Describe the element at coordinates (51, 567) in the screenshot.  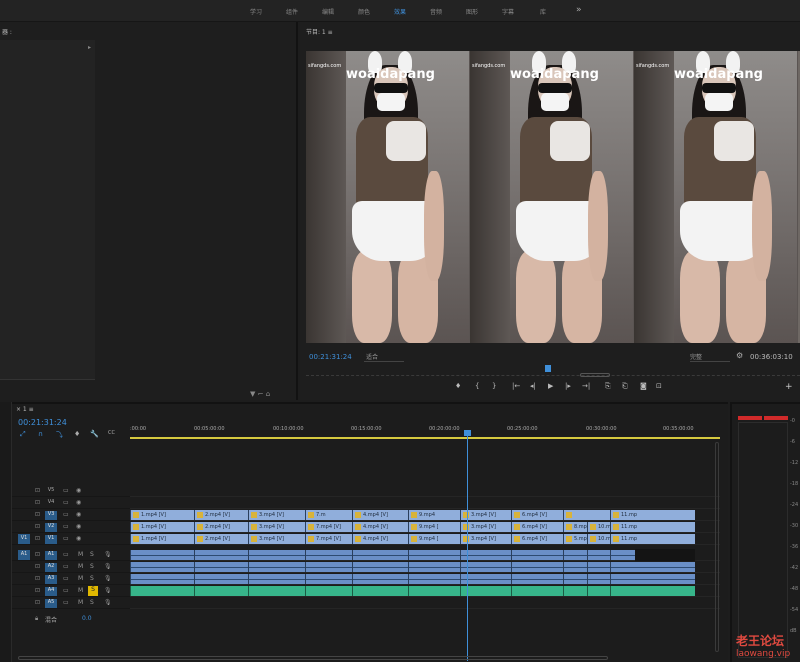
I see `track-name: A2` at that location.